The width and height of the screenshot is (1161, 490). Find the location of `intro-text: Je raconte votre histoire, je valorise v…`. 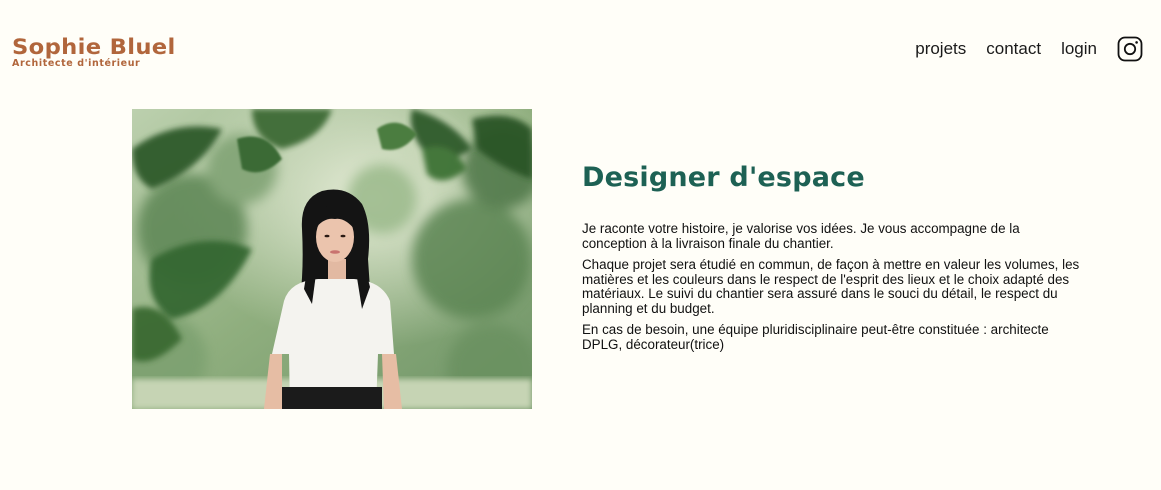

intro-text: Je raconte votre histoire, je valorise v… is located at coordinates (832, 286).